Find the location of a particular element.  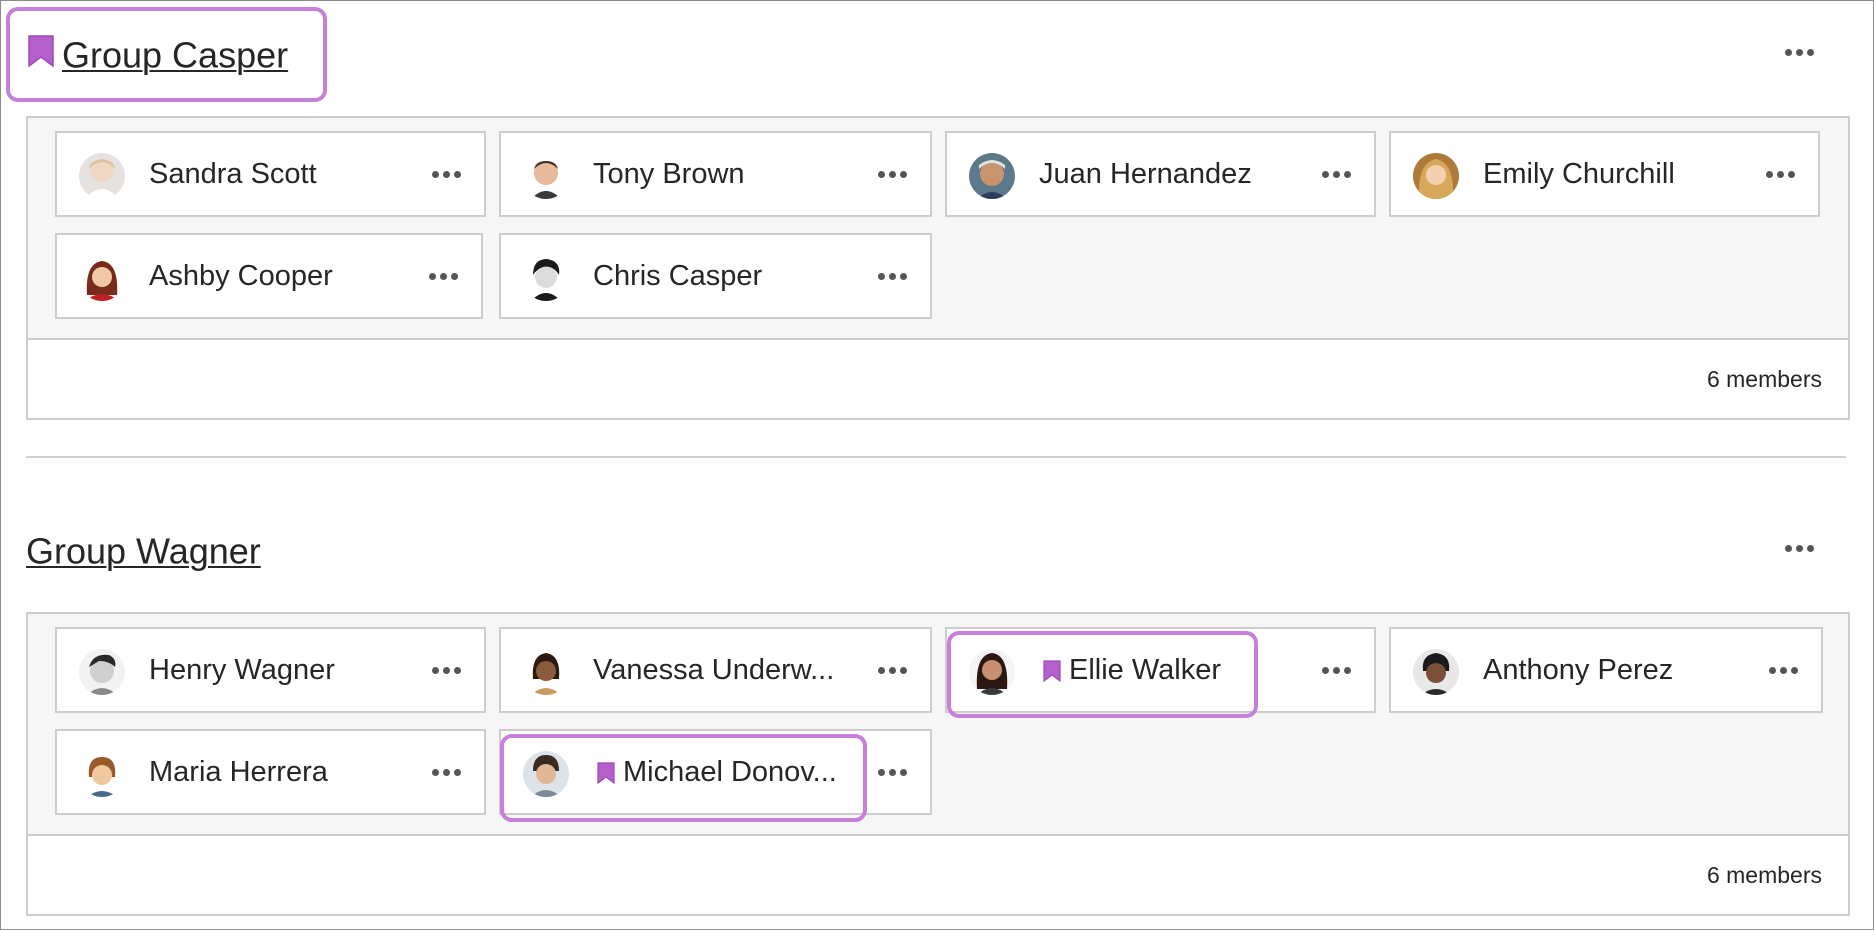

member-card: Emily Churchill is located at coordinates (1604, 174).